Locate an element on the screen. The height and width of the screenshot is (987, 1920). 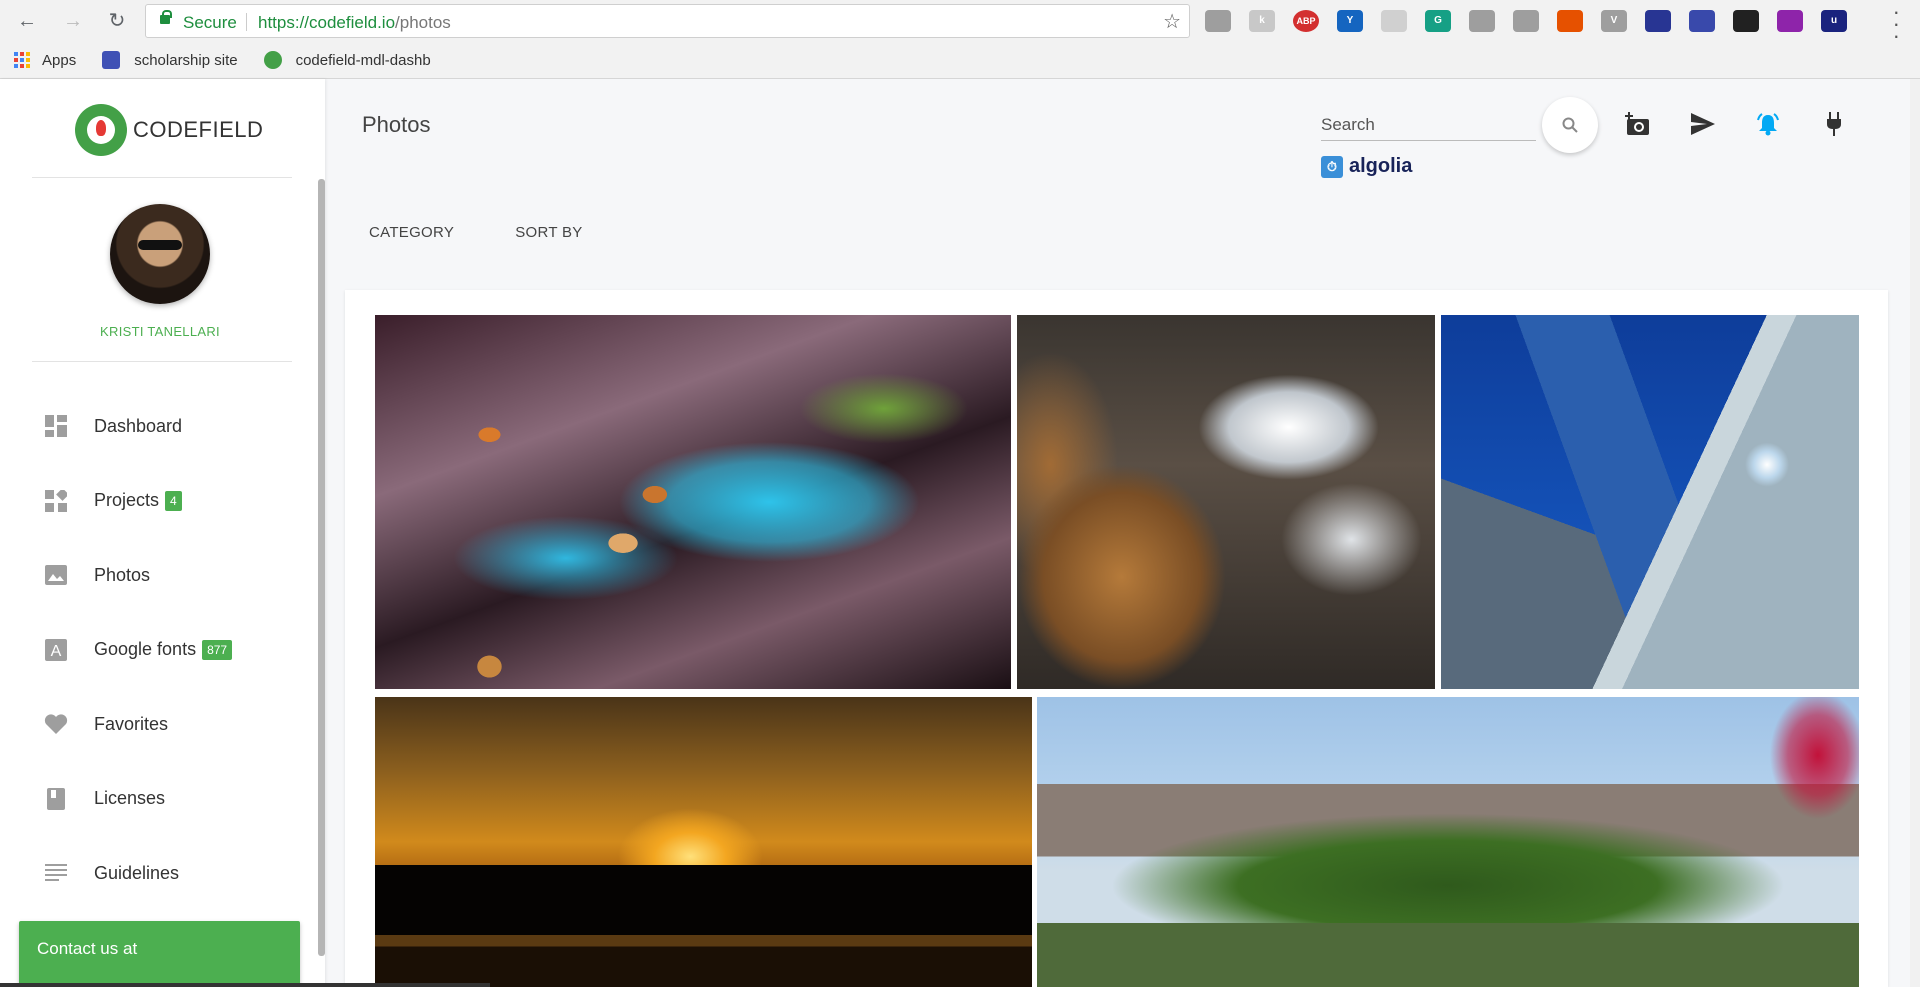
avatar is located at coordinates (160, 254).